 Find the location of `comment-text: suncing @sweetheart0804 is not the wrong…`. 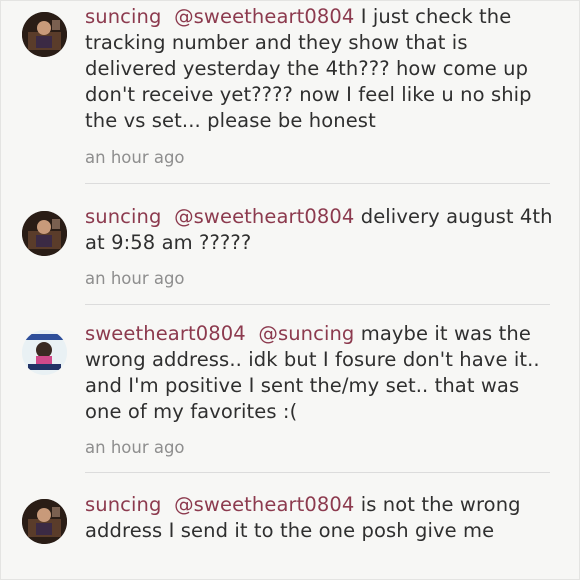

comment-text: suncing @sweetheart0804 is not the wrong… is located at coordinates (320, 518).